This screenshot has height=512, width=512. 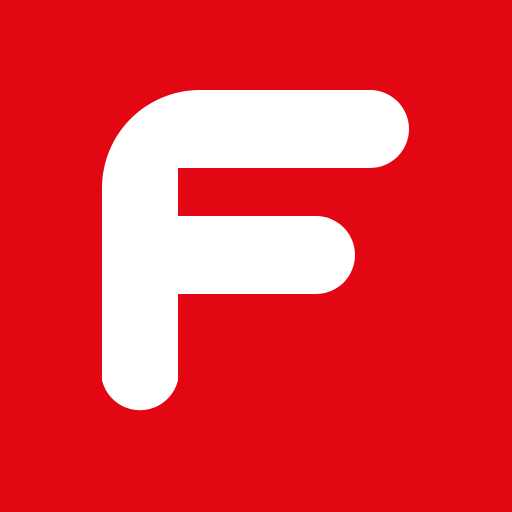 What do you see at coordinates (266, 255) in the screenshot?
I see `letter-f-middle-bar` at bounding box center [266, 255].